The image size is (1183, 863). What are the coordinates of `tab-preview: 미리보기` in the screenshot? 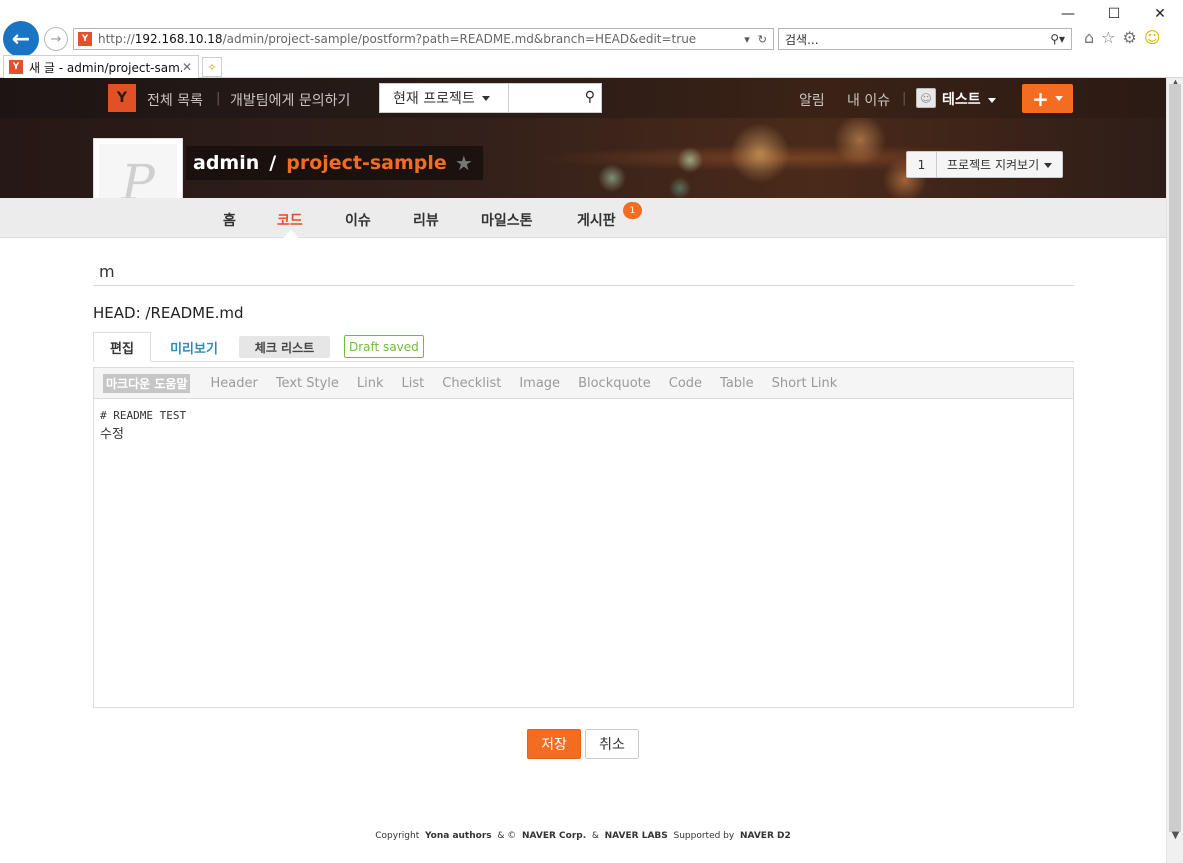 It's located at (194, 347).